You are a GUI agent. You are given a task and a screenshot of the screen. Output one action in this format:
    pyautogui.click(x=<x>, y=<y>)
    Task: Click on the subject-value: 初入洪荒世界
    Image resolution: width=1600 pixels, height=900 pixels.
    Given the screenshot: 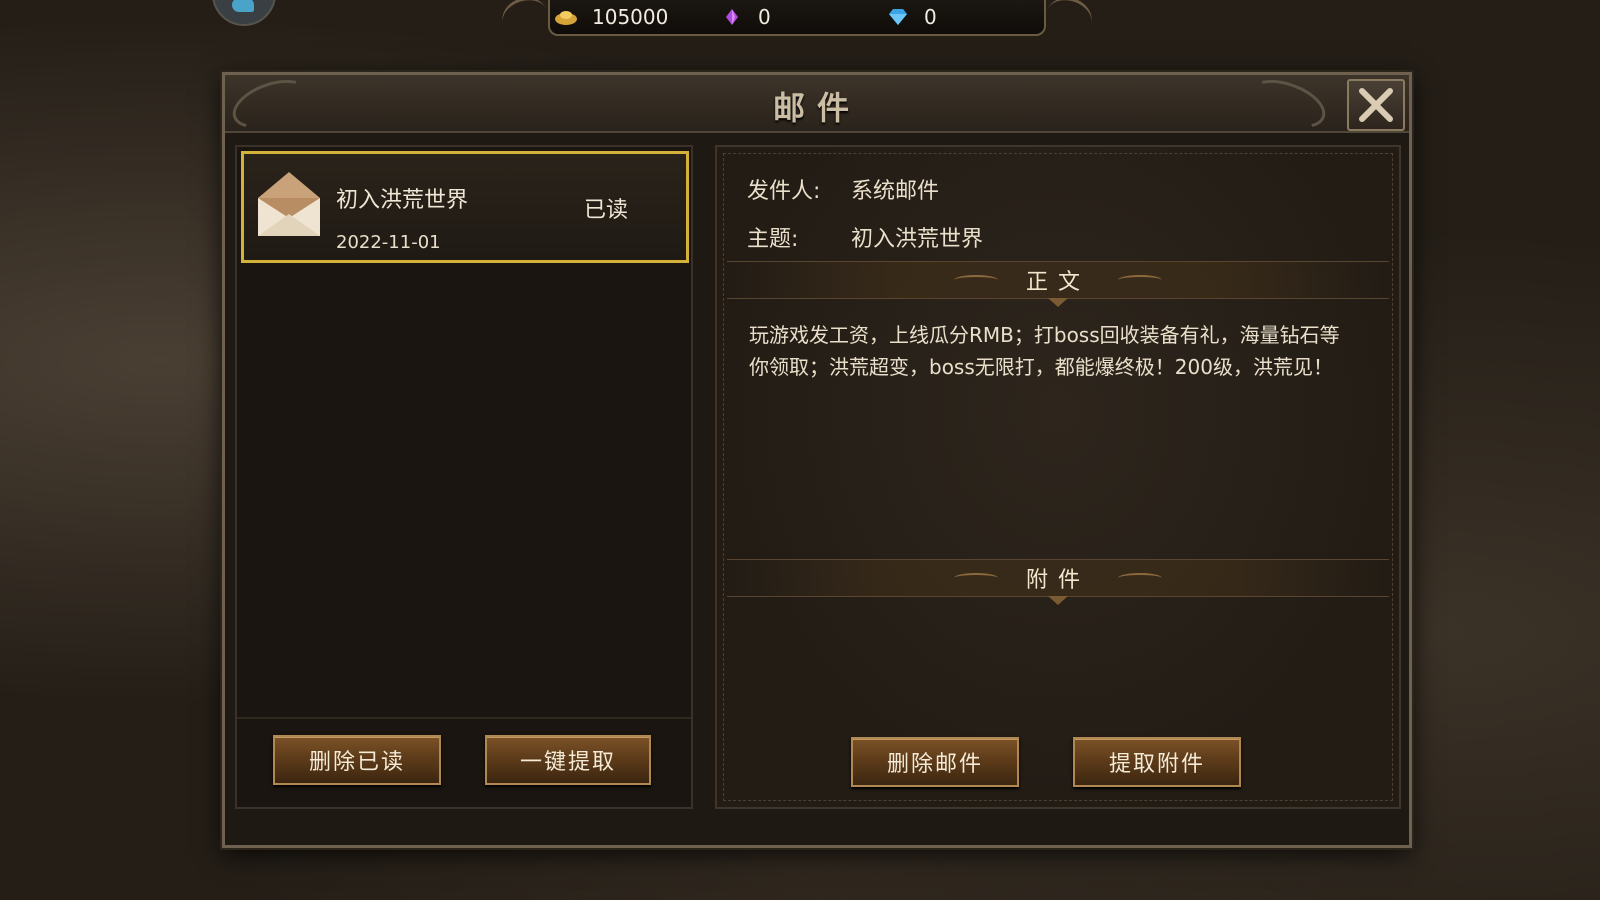 What is the action you would take?
    pyautogui.click(x=917, y=239)
    